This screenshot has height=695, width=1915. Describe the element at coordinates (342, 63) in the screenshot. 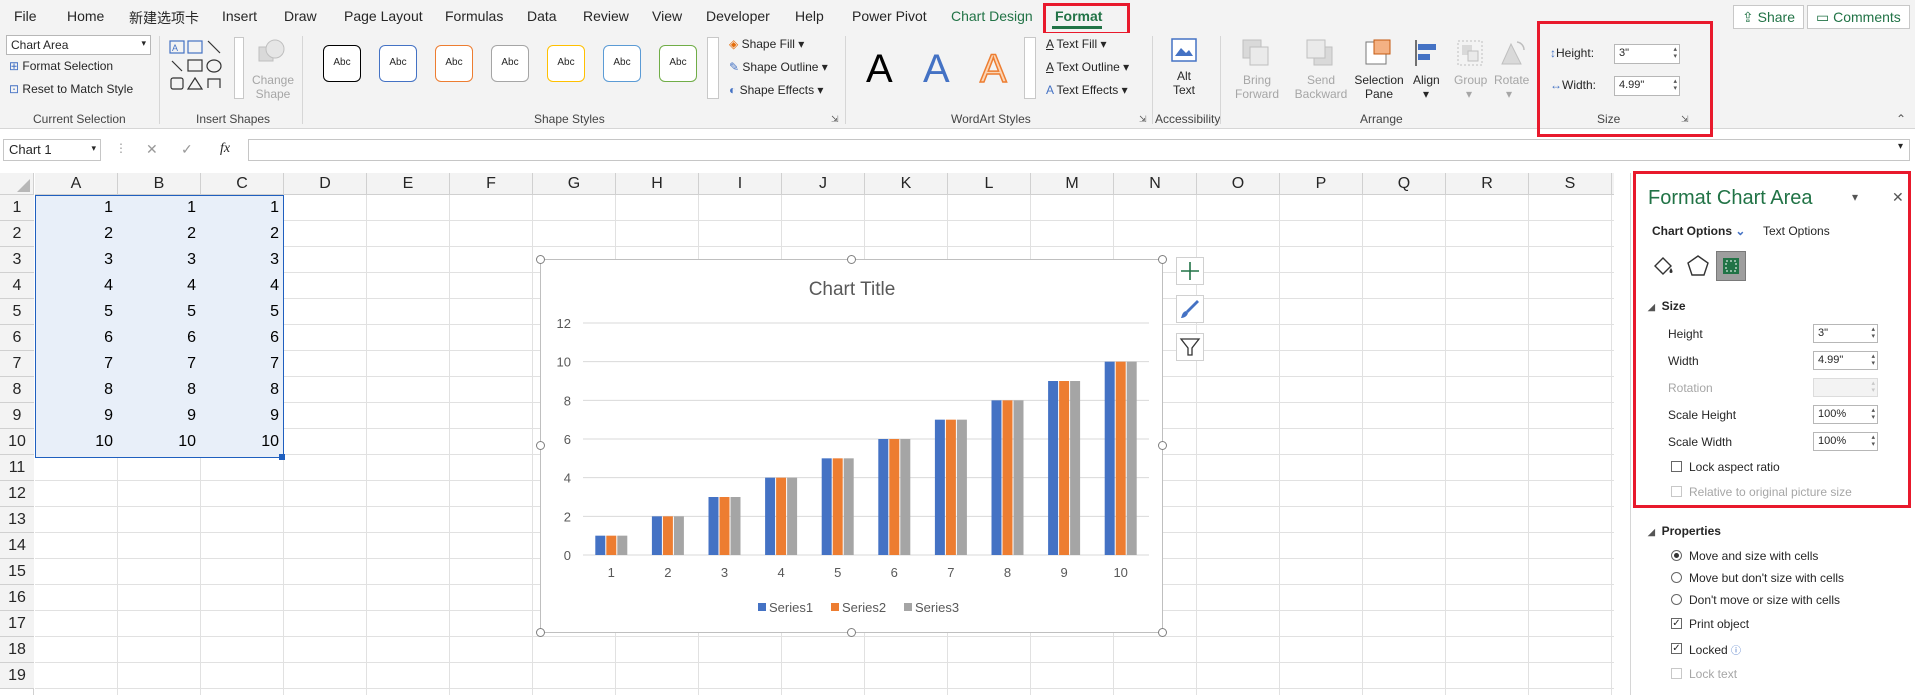

I see `shape-style-1: Abc` at that location.